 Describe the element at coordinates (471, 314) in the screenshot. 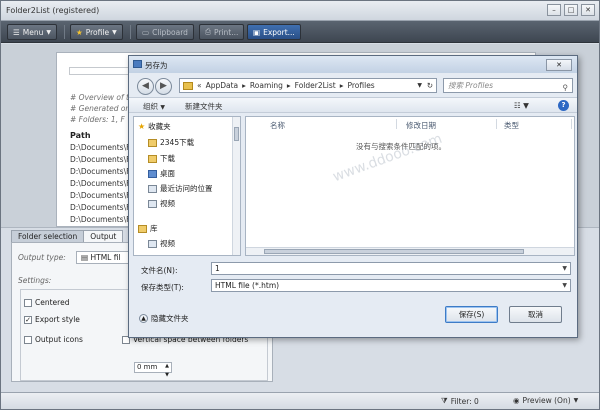

I see `save-button: 保存(S)` at that location.